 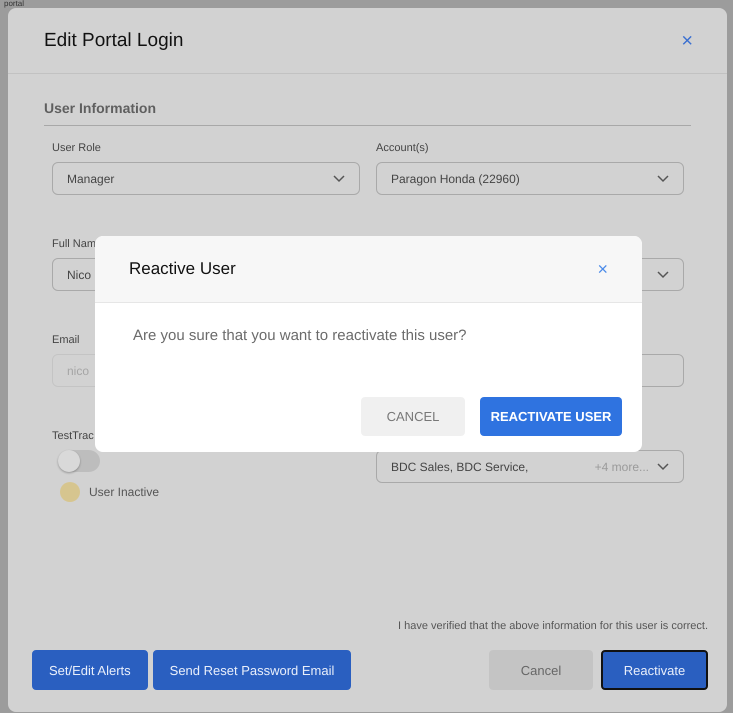 I want to click on cancel-button: CANCEL, so click(x=413, y=416).